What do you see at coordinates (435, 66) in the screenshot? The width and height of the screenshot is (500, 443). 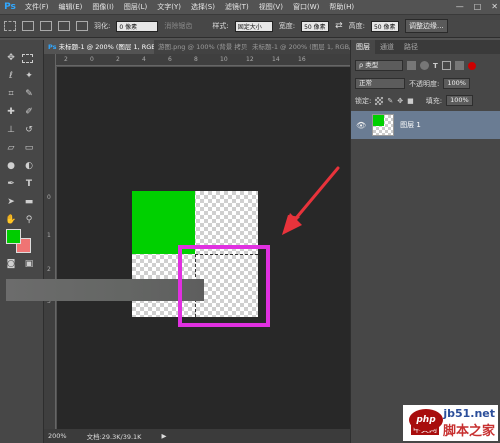 I see `filter-type-icon: T` at bounding box center [435, 66].